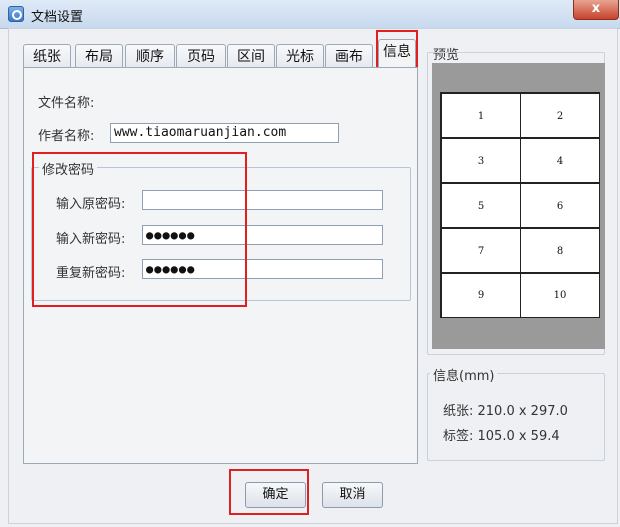  What do you see at coordinates (310, 14) in the screenshot?
I see `titlebar: 文档设置 x` at bounding box center [310, 14].